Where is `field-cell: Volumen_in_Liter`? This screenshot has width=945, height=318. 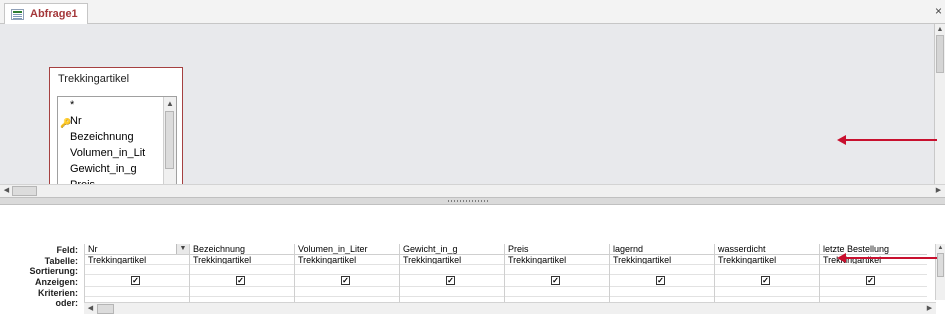 field-cell: Volumen_in_Liter is located at coordinates (347, 249).